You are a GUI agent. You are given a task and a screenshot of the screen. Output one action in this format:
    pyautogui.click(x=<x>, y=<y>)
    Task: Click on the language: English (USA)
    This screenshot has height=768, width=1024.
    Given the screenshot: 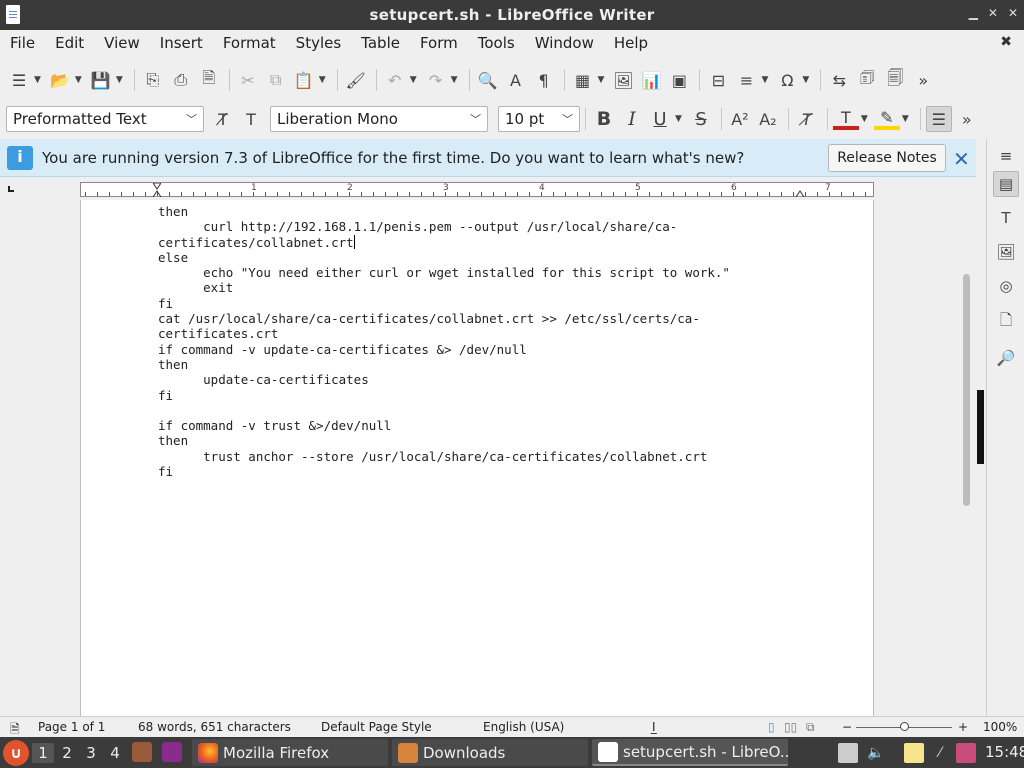 What is the action you would take?
    pyautogui.click(x=523, y=727)
    